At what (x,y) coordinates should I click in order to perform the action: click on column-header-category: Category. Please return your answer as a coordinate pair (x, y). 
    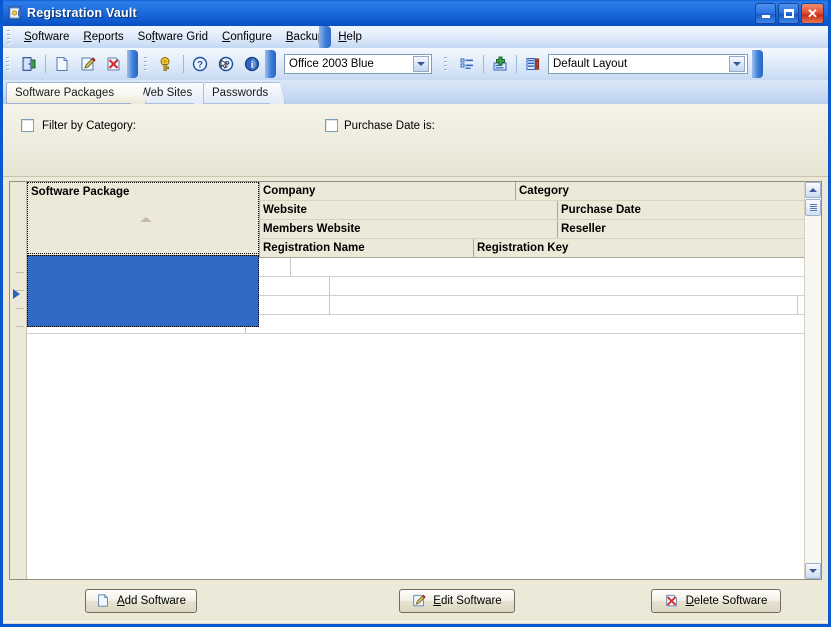
    Looking at the image, I should click on (656, 191).